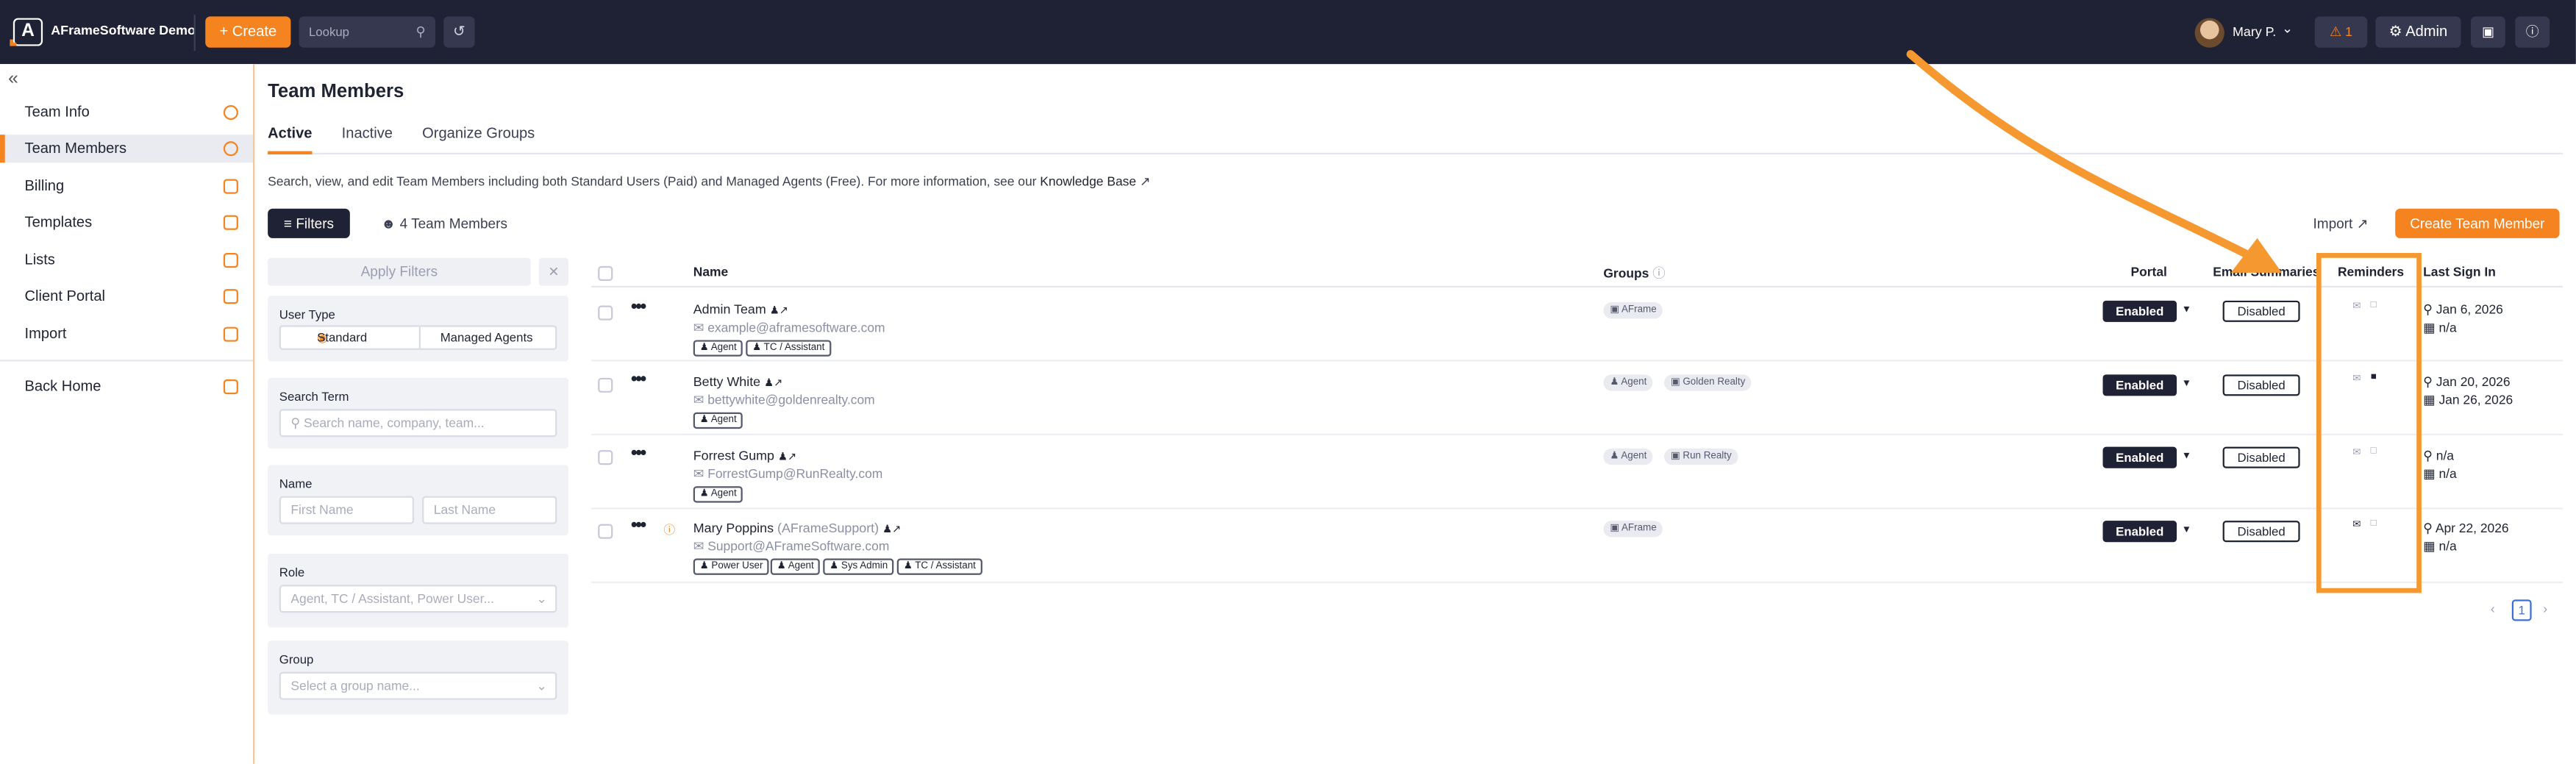 Image resolution: width=2576 pixels, height=764 pixels. What do you see at coordinates (13, 79) in the screenshot?
I see `collapse-sidebar-icon: «` at bounding box center [13, 79].